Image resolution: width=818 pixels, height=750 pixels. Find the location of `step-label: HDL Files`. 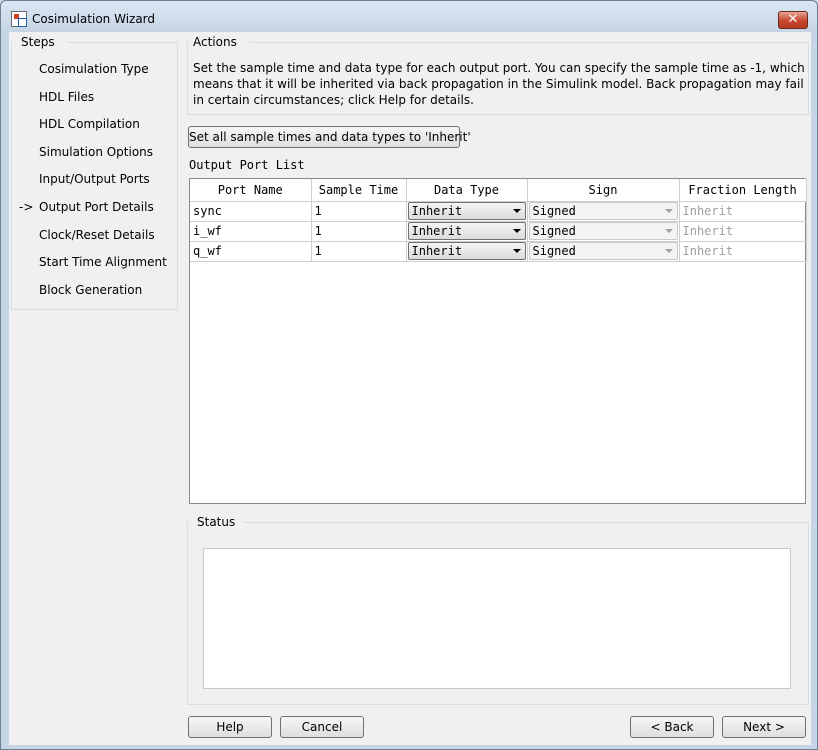

step-label: HDL Files is located at coordinates (67, 97).